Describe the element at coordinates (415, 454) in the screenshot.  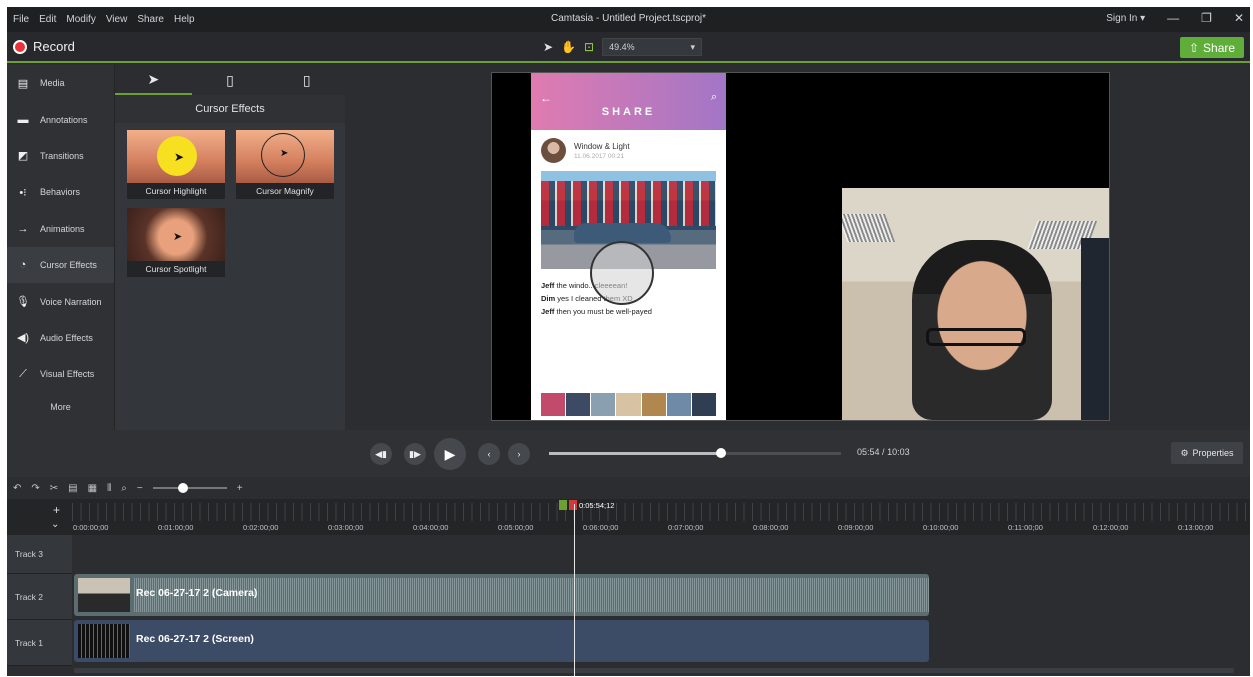
I see `step-forward-button: ▮▶` at that location.